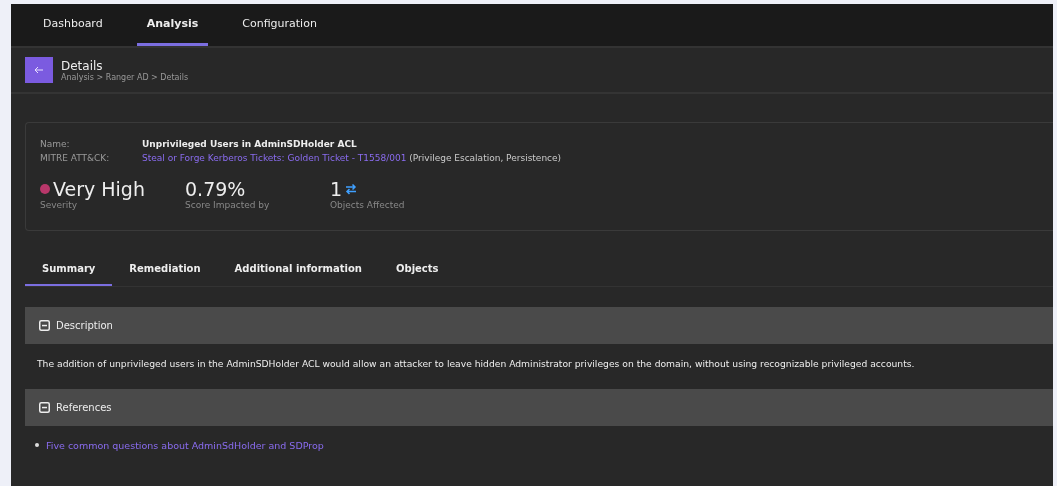  I want to click on stat-label: Objects Affected, so click(368, 204).